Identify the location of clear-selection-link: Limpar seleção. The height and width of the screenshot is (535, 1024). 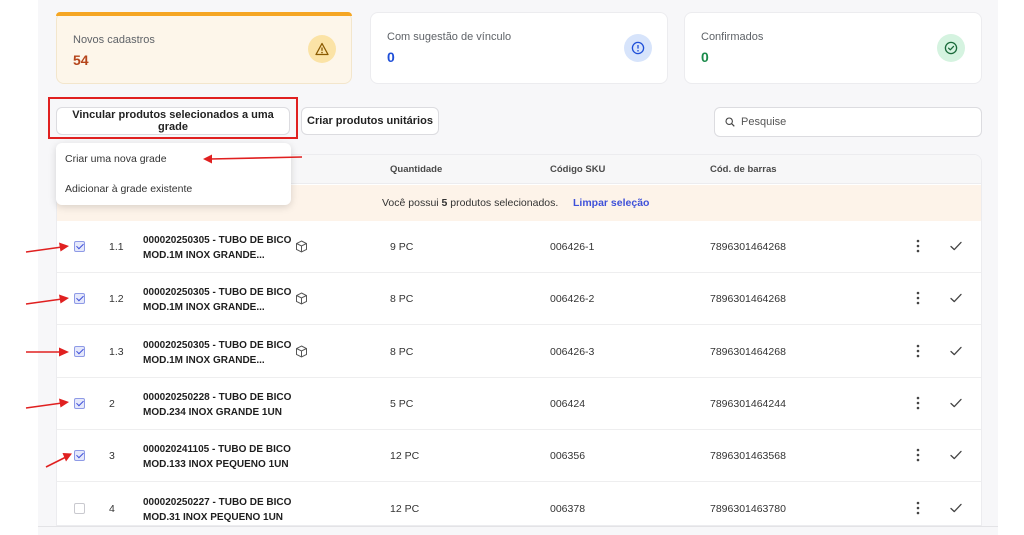
(611, 203).